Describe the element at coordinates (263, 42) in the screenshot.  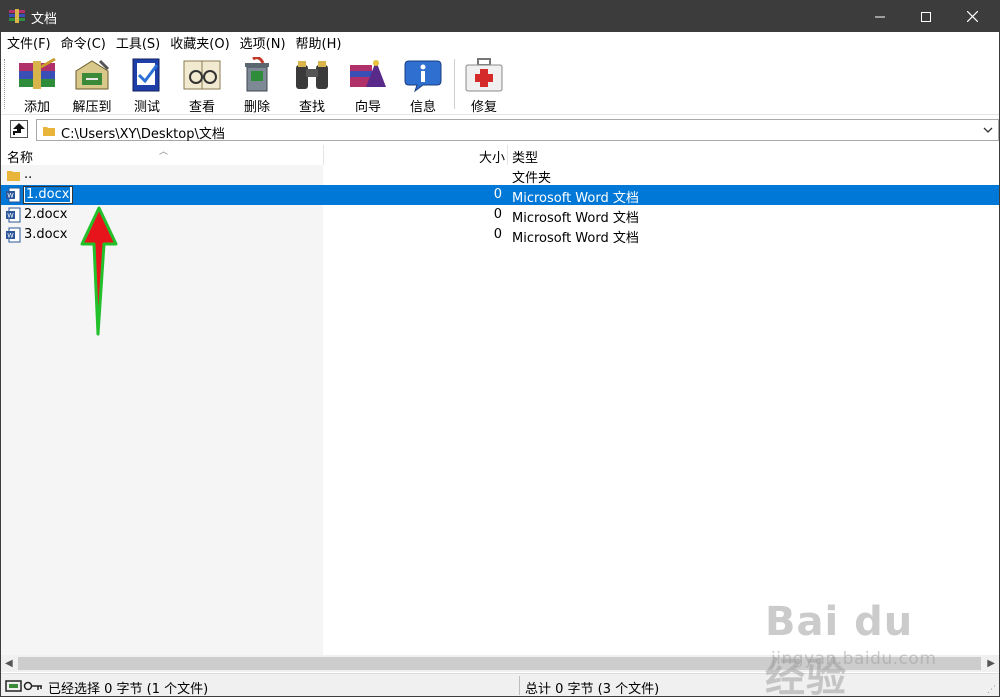
I see `menu-options: 选项(N)` at that location.